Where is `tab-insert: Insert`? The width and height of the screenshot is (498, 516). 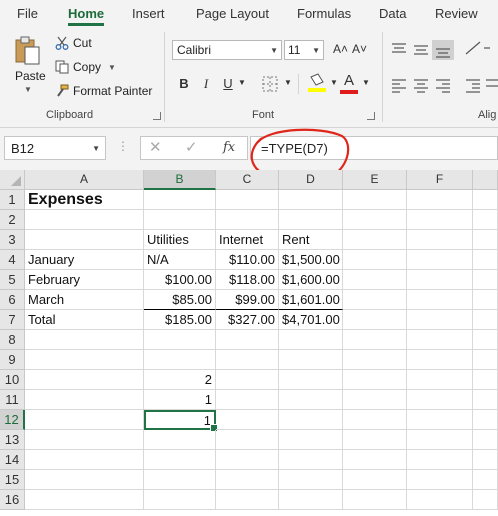
tab-insert: Insert is located at coordinates (148, 13).